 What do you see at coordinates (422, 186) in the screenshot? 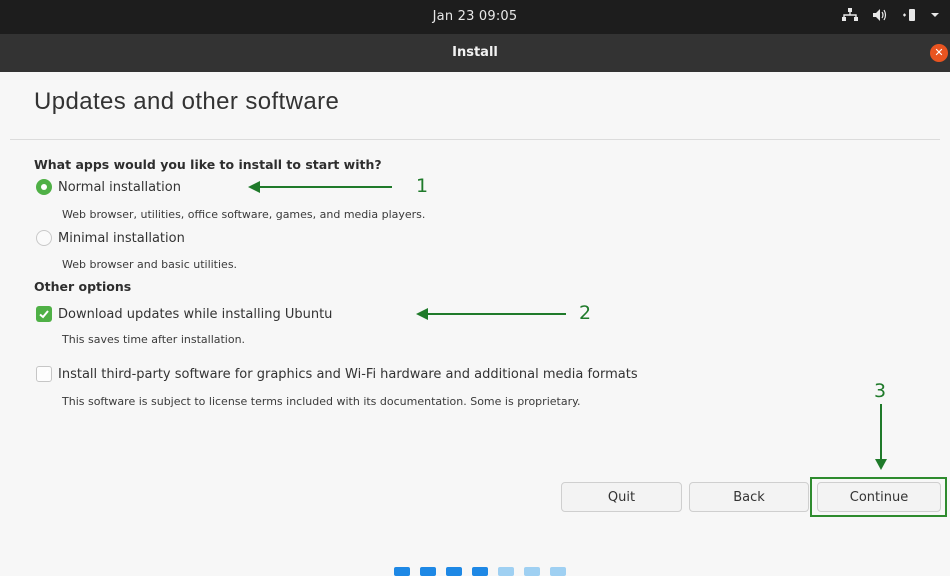
I see `annotation-number-1: 1` at bounding box center [422, 186].